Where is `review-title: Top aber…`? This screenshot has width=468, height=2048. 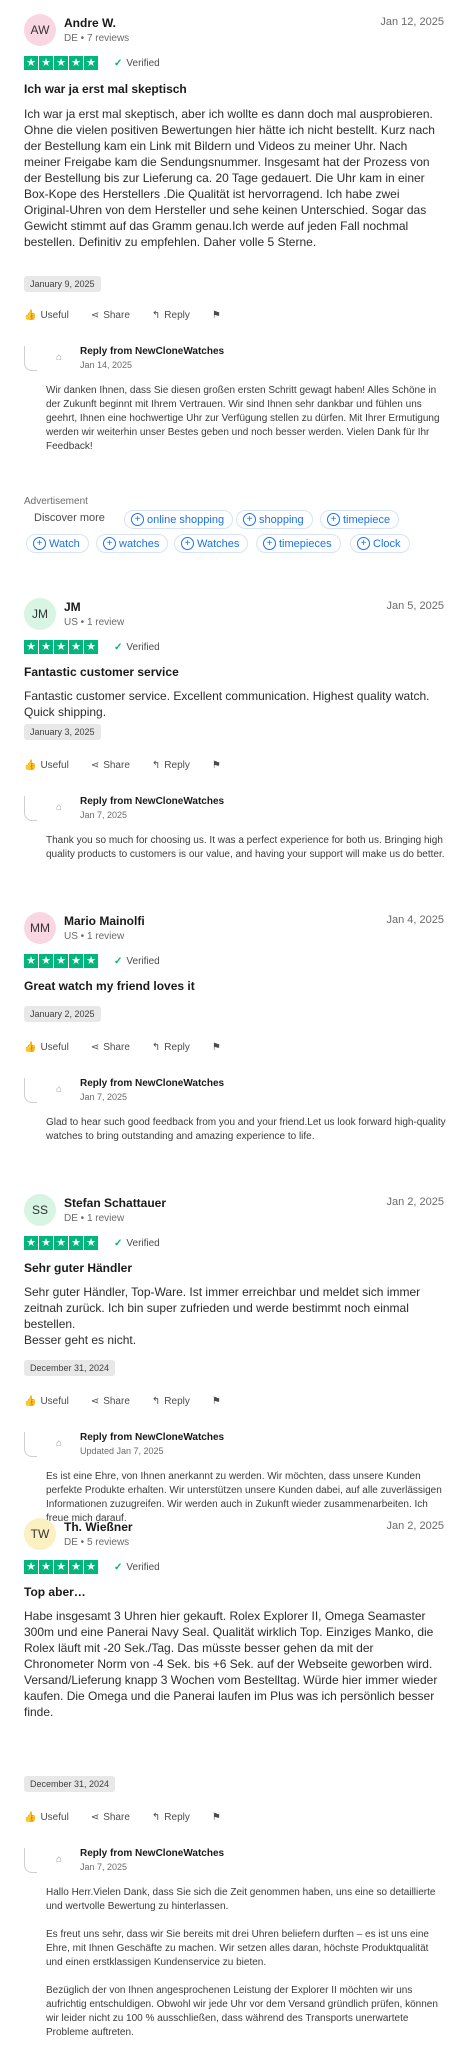
review-title: Top aber… is located at coordinates (55, 1592).